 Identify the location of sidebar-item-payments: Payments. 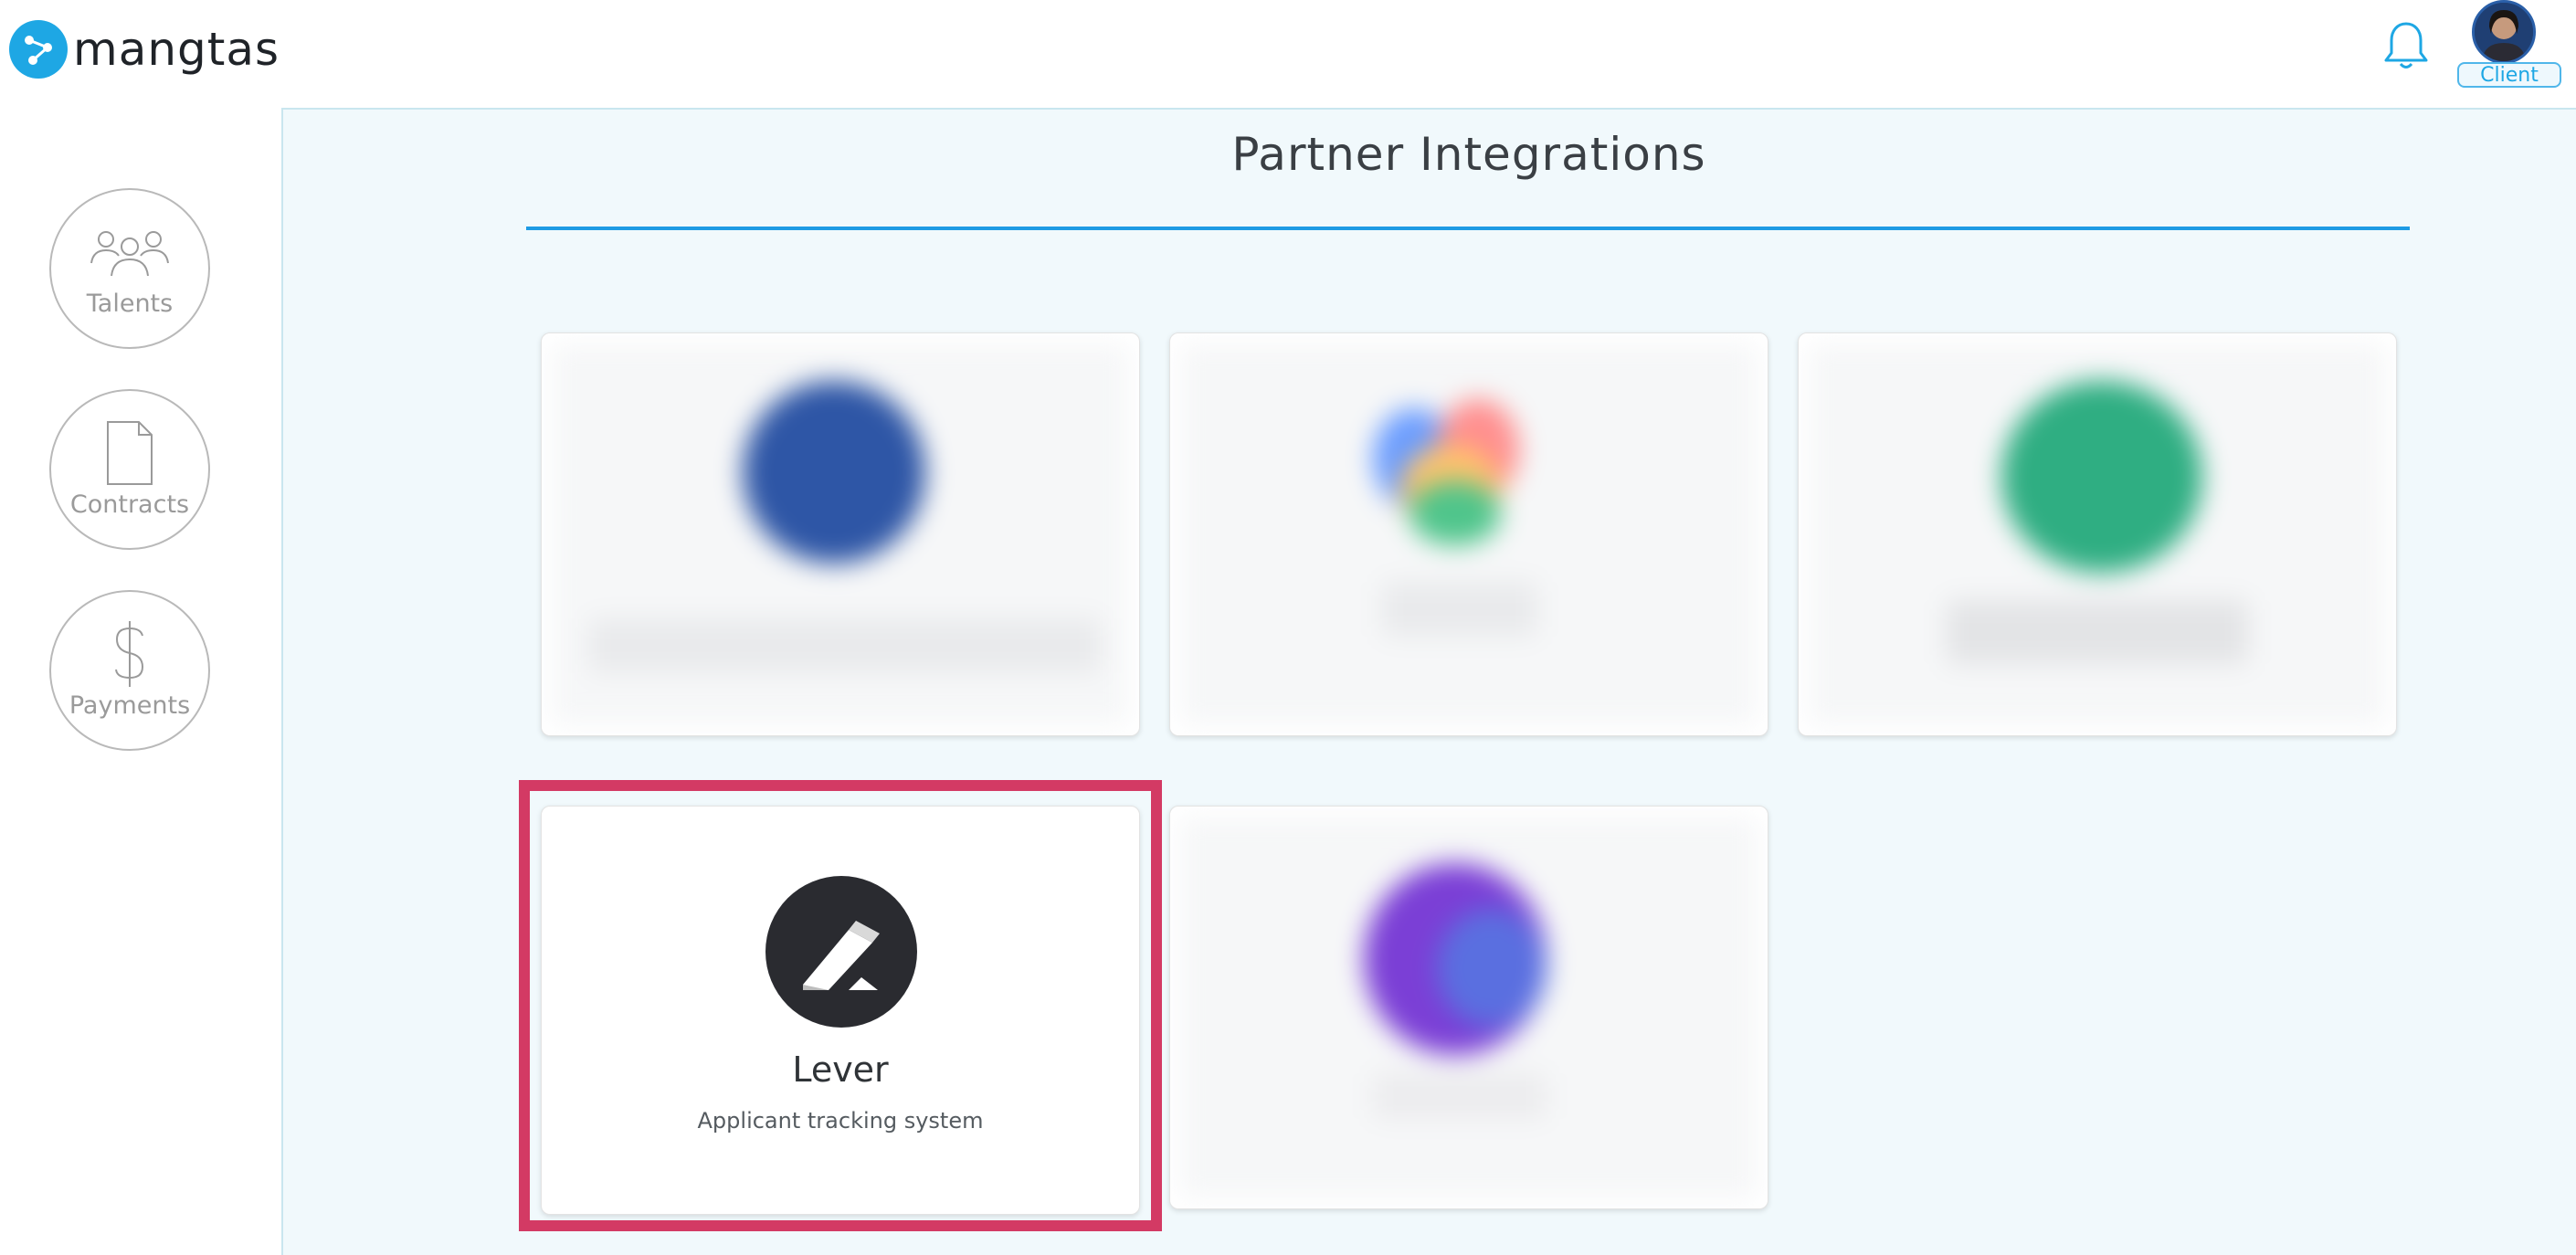
(129, 670).